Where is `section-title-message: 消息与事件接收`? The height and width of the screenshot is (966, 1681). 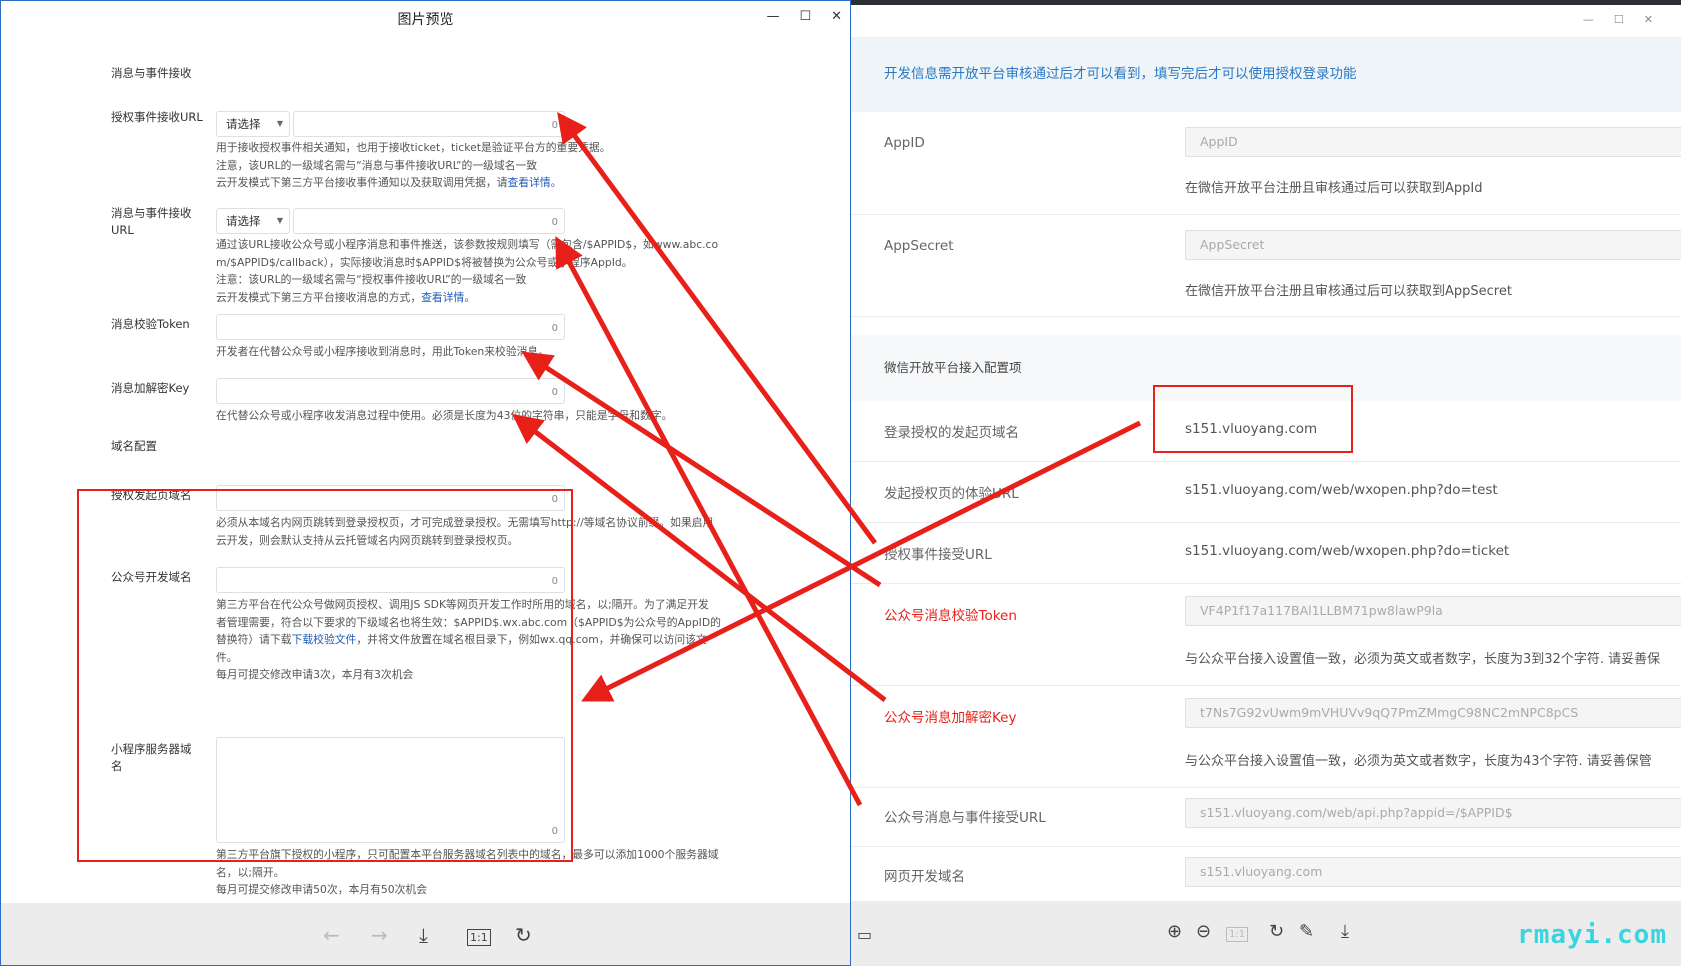
section-title-message: 消息与事件接收 is located at coordinates (151, 73).